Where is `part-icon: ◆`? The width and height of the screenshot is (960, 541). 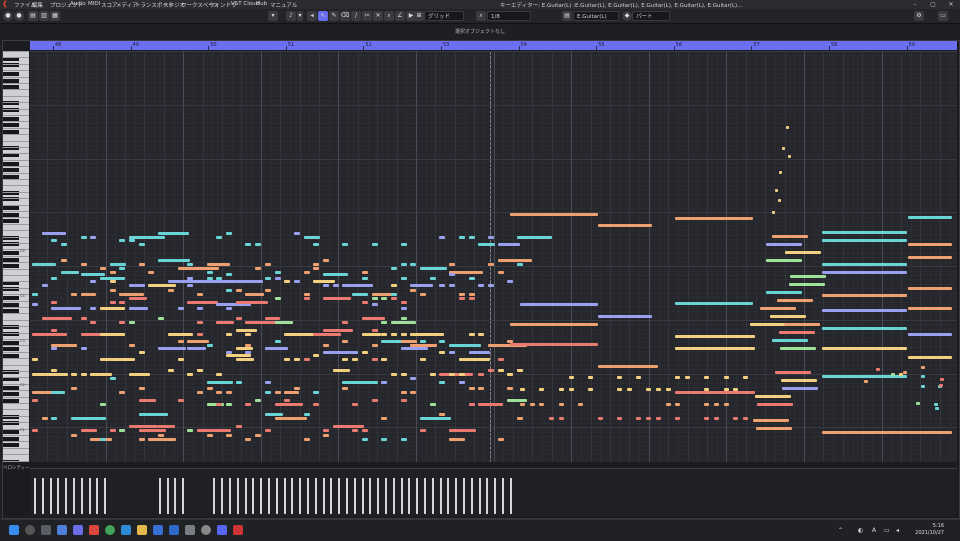
part-icon: ◆ is located at coordinates (627, 16).